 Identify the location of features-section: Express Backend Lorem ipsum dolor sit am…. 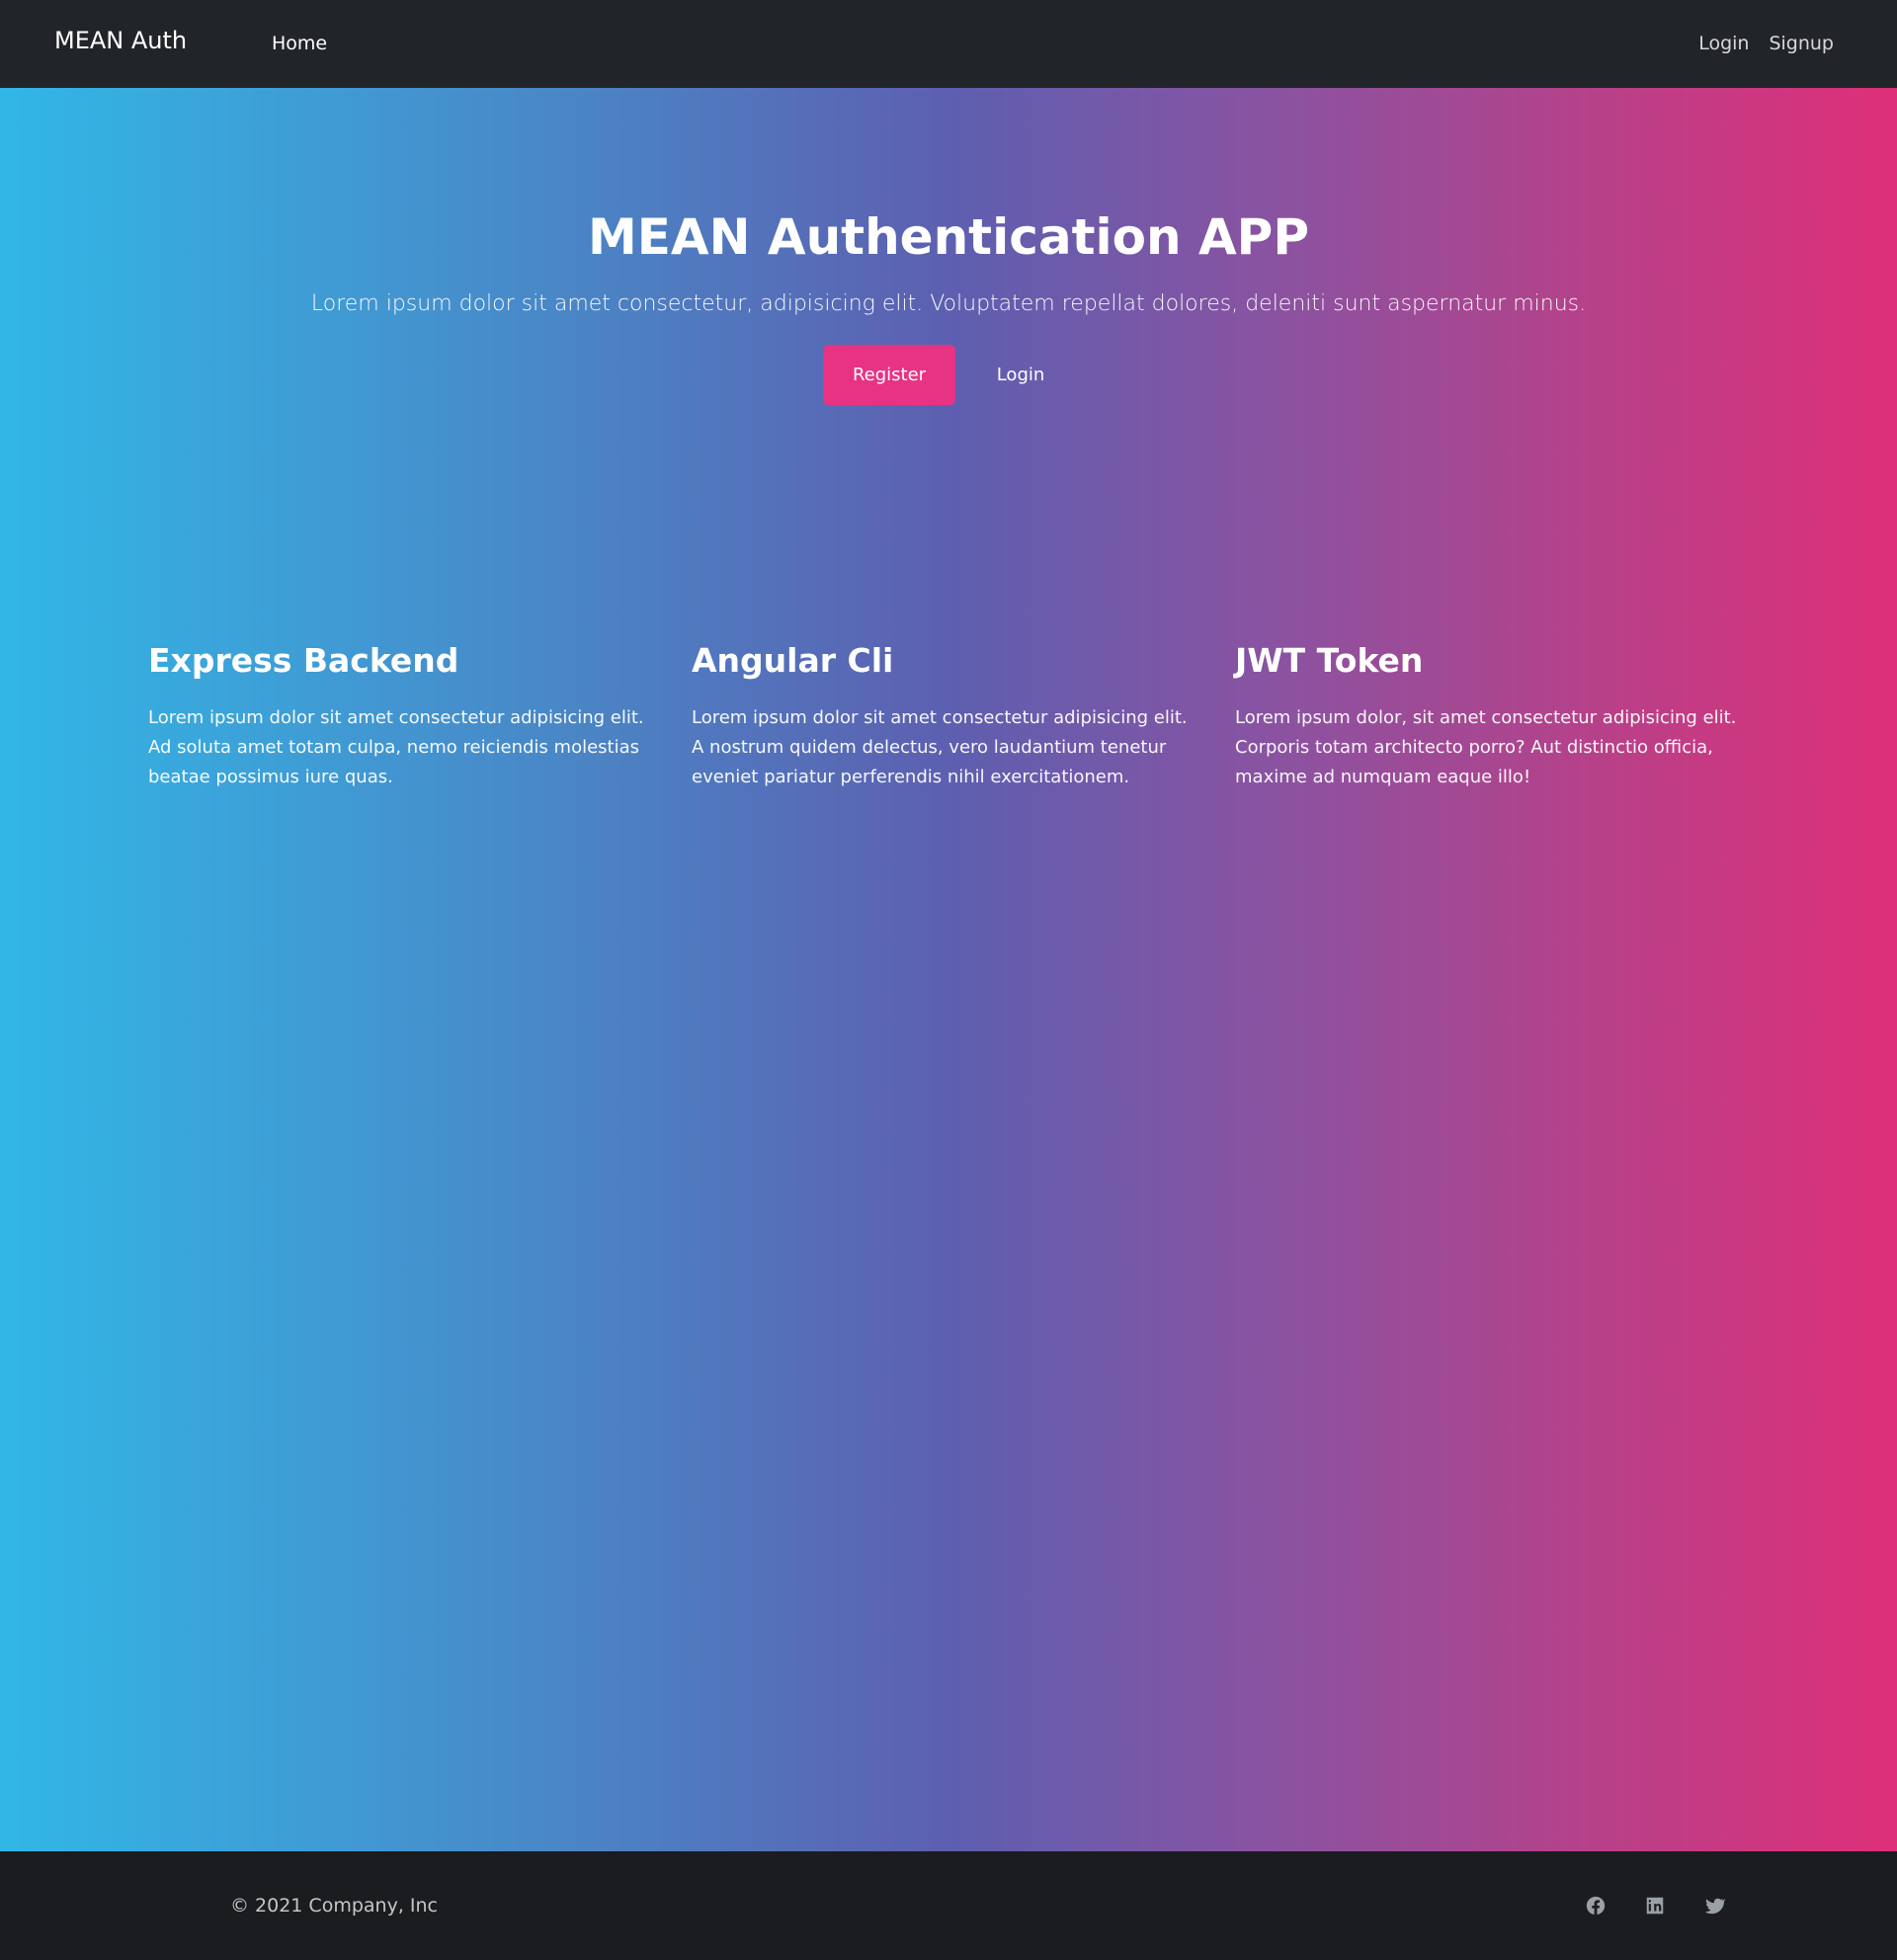
(948, 716).